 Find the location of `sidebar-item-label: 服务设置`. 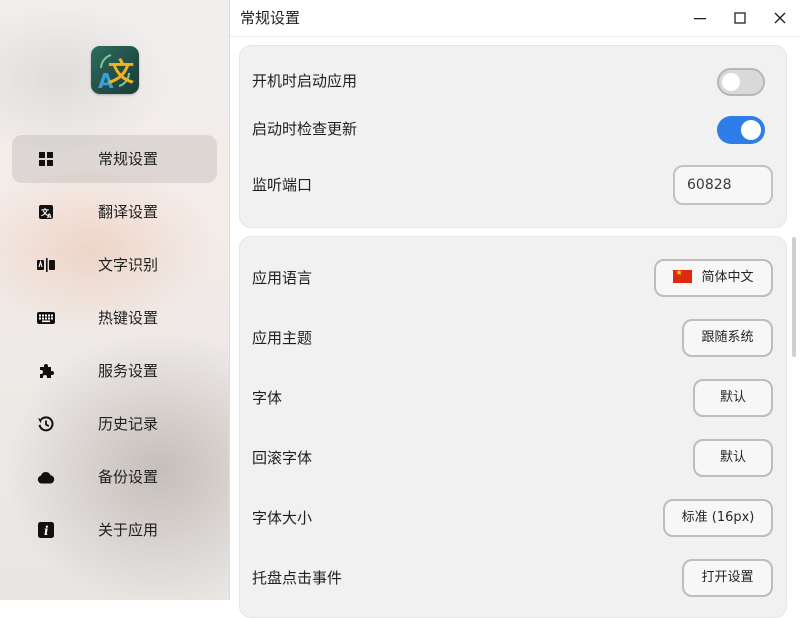

sidebar-item-label: 服务设置 is located at coordinates (128, 371).